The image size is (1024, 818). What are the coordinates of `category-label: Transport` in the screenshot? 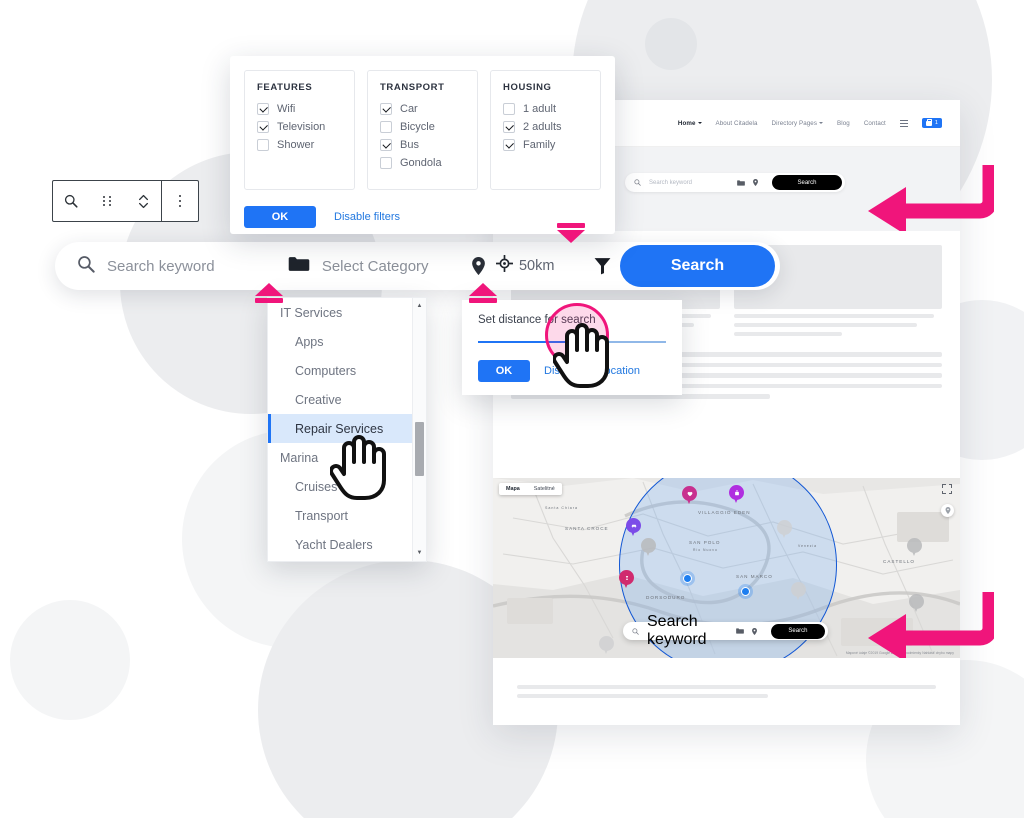 It's located at (322, 515).